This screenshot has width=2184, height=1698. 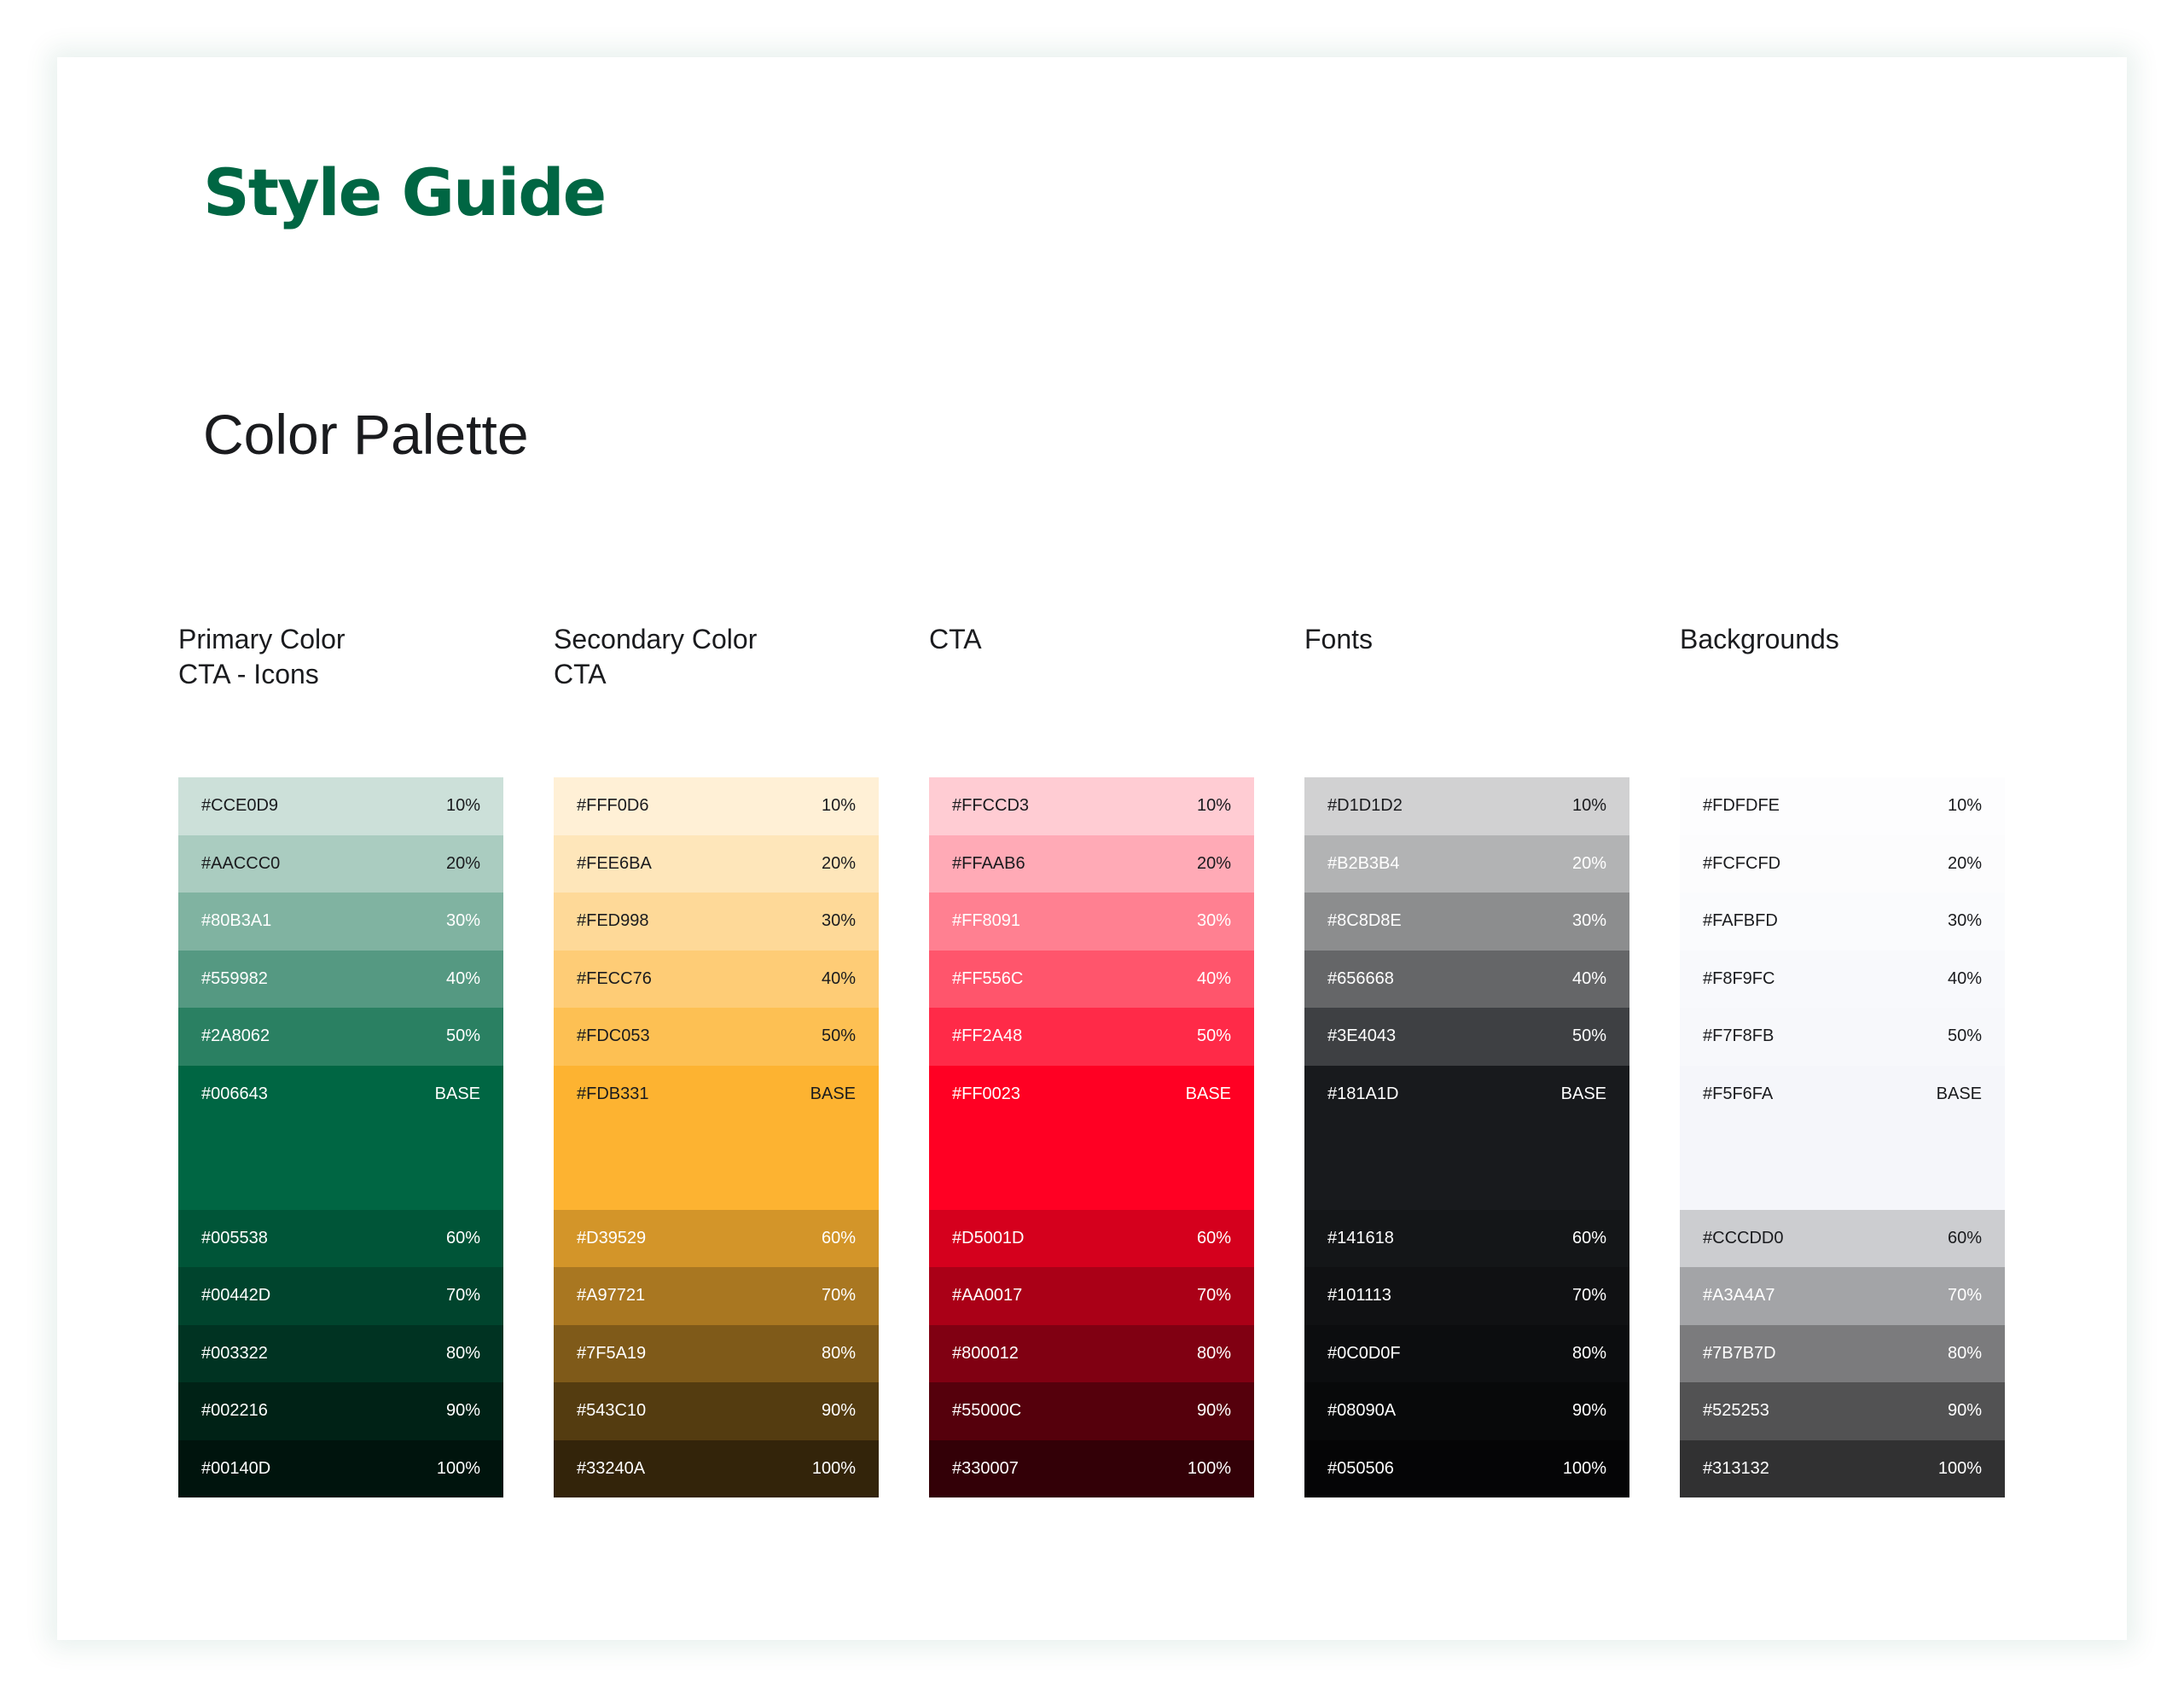 I want to click on swatch: #002216 90%, so click(x=340, y=1411).